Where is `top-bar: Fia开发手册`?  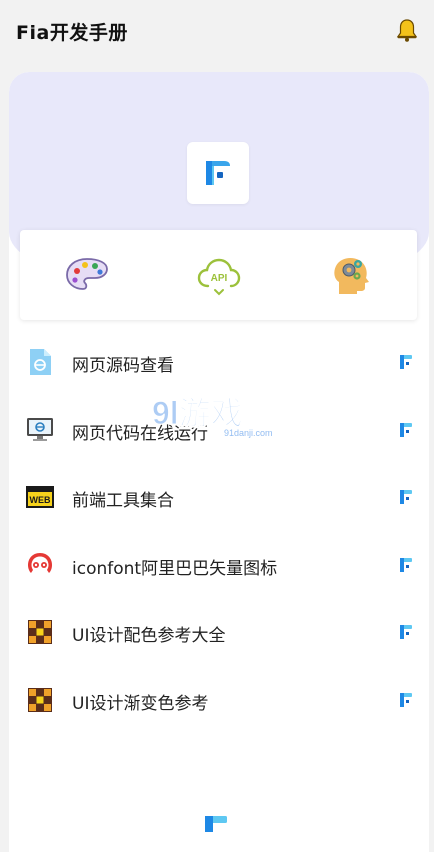
top-bar: Fia开发手册 is located at coordinates (217, 31).